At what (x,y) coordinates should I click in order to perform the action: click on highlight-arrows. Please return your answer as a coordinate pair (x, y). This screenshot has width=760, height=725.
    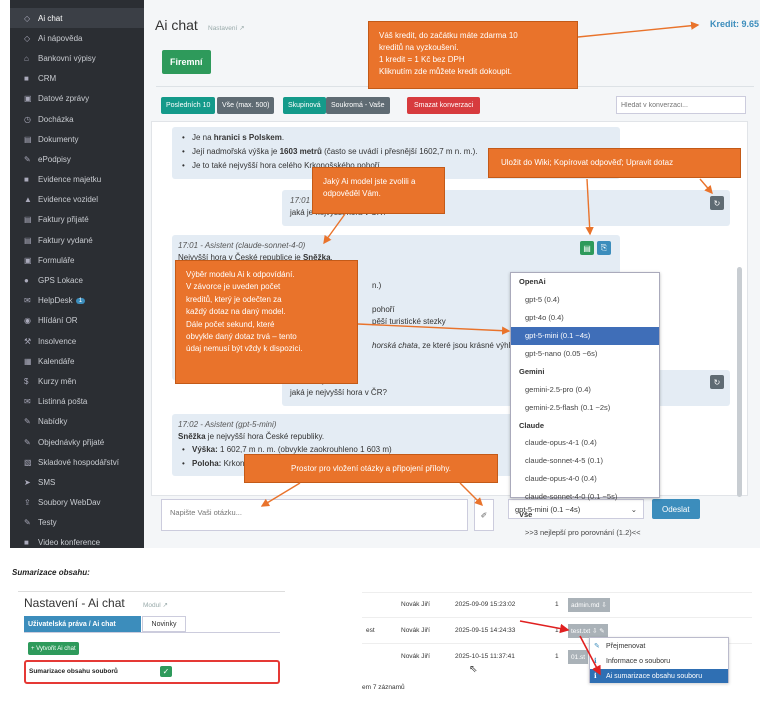
    Looking at the image, I should click on (560, 648).